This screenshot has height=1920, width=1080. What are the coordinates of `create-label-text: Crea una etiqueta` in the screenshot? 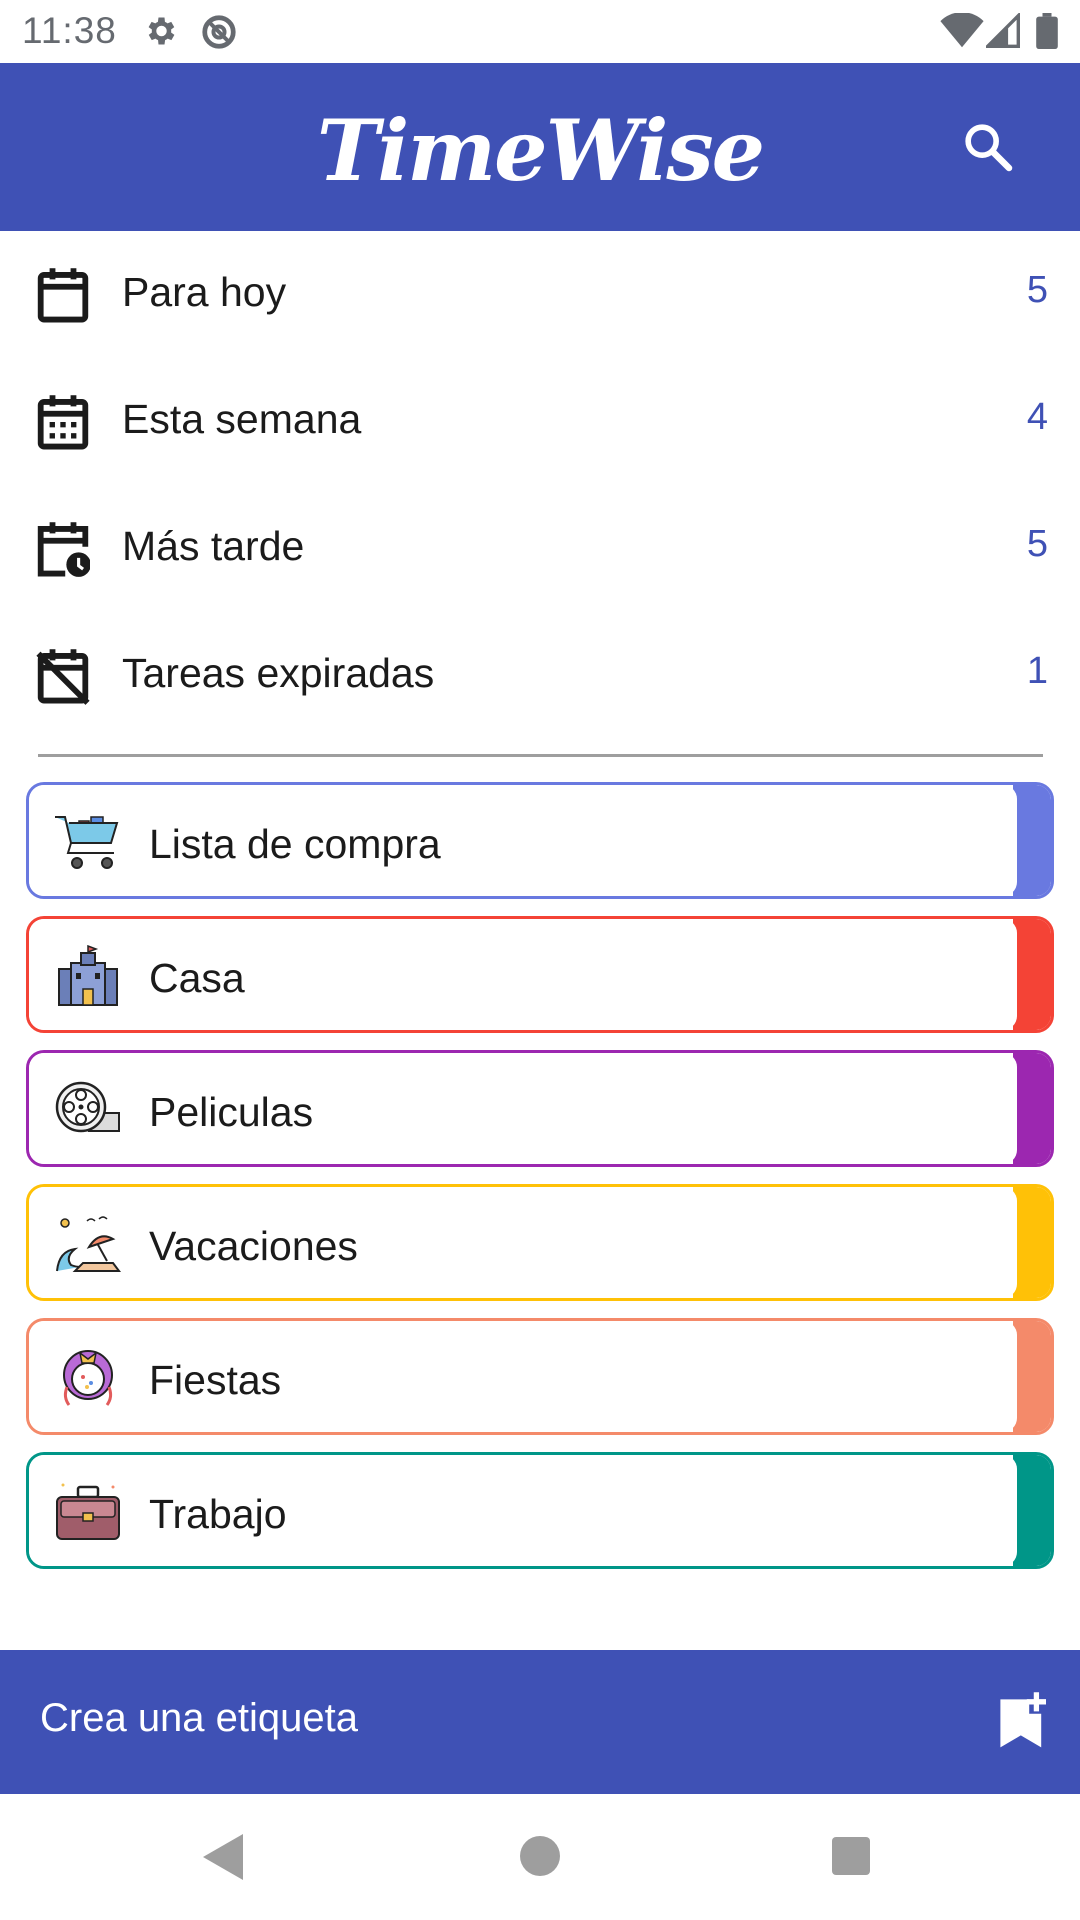 It's located at (199, 1718).